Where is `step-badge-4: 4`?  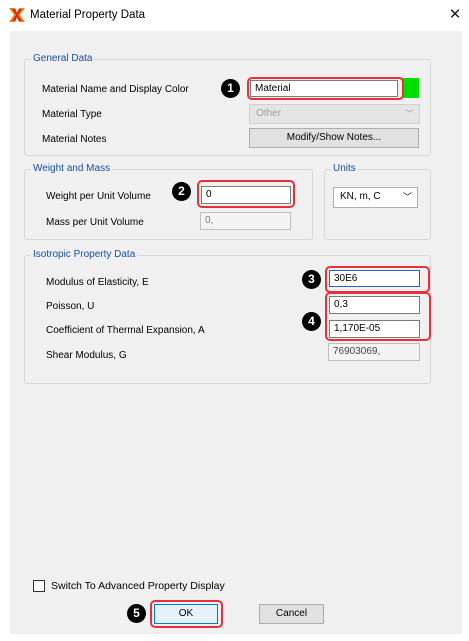
step-badge-4: 4 is located at coordinates (311, 321).